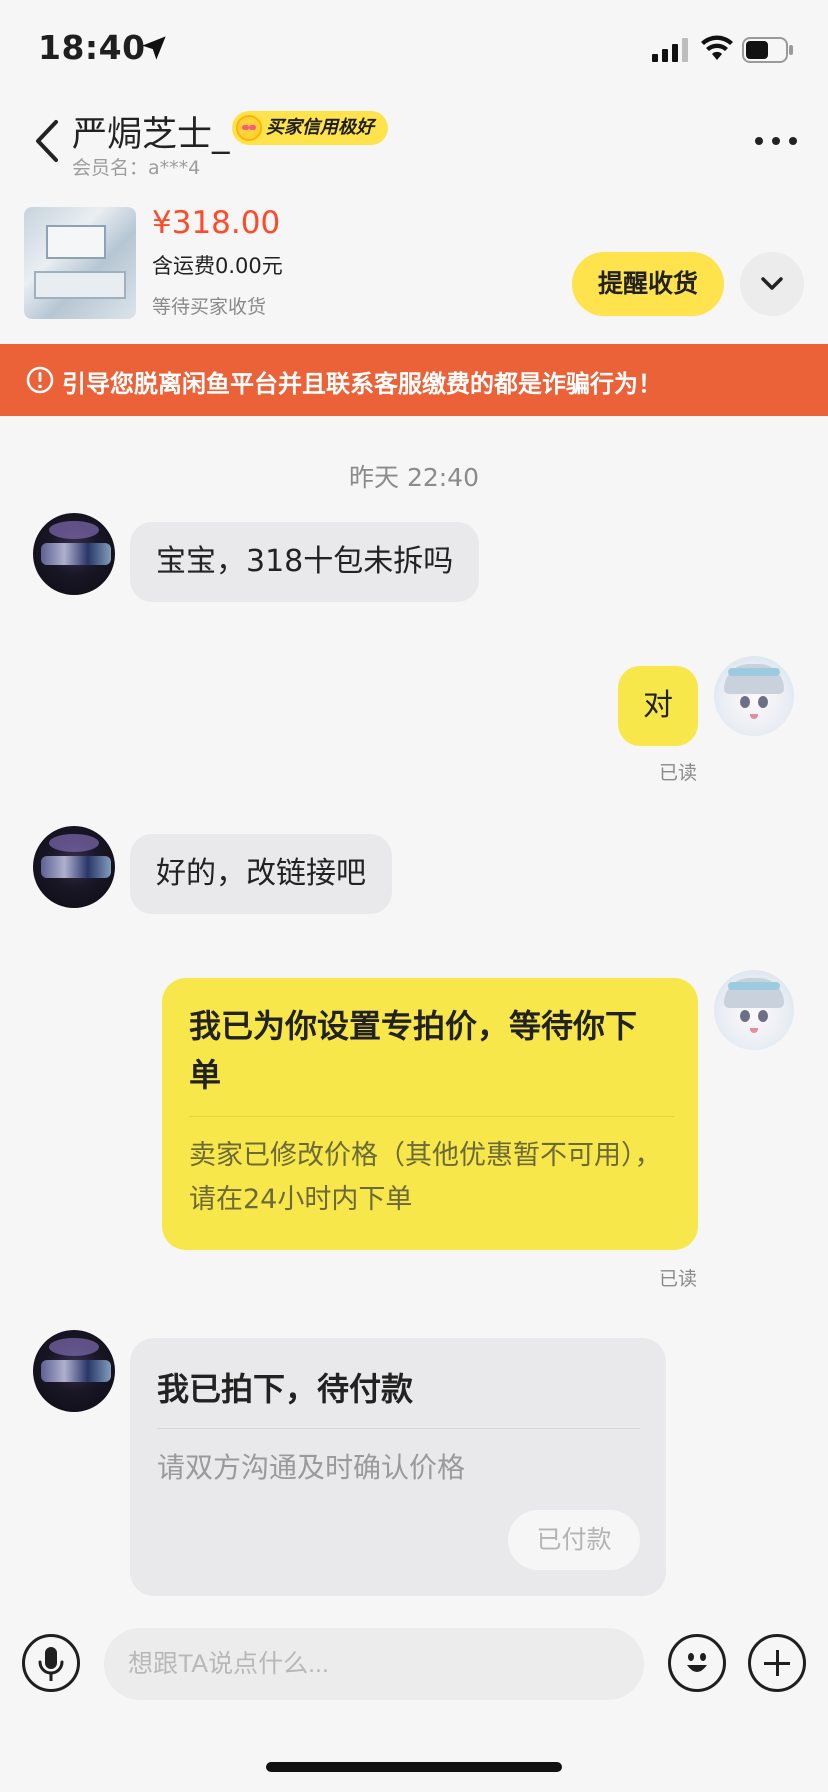 The width and height of the screenshot is (828, 1792). What do you see at coordinates (776, 141) in the screenshot?
I see `more-dots-icon` at bounding box center [776, 141].